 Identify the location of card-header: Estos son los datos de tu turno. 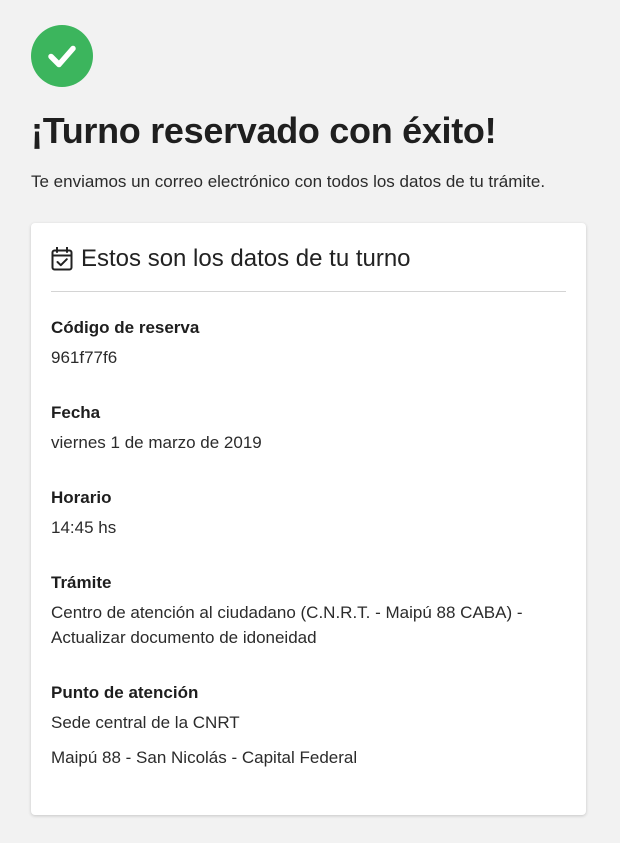
(231, 259).